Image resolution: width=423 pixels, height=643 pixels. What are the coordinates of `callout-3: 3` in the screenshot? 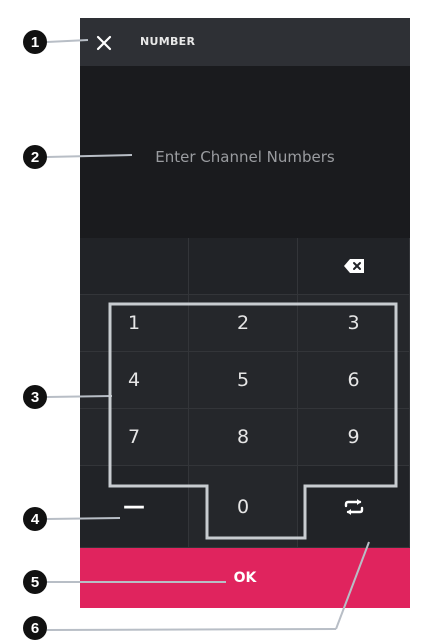 It's located at (35, 397).